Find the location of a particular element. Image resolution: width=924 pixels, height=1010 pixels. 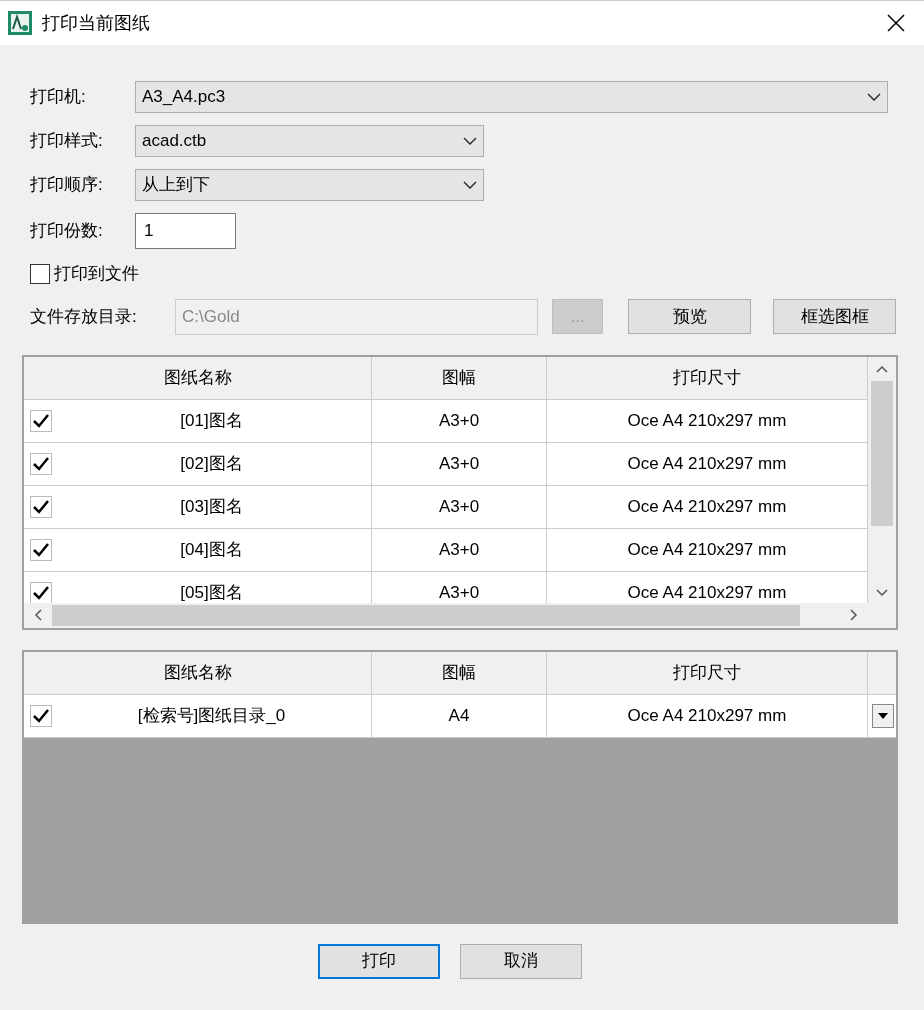

checkbox-label: 打印到文件 is located at coordinates (96, 274).